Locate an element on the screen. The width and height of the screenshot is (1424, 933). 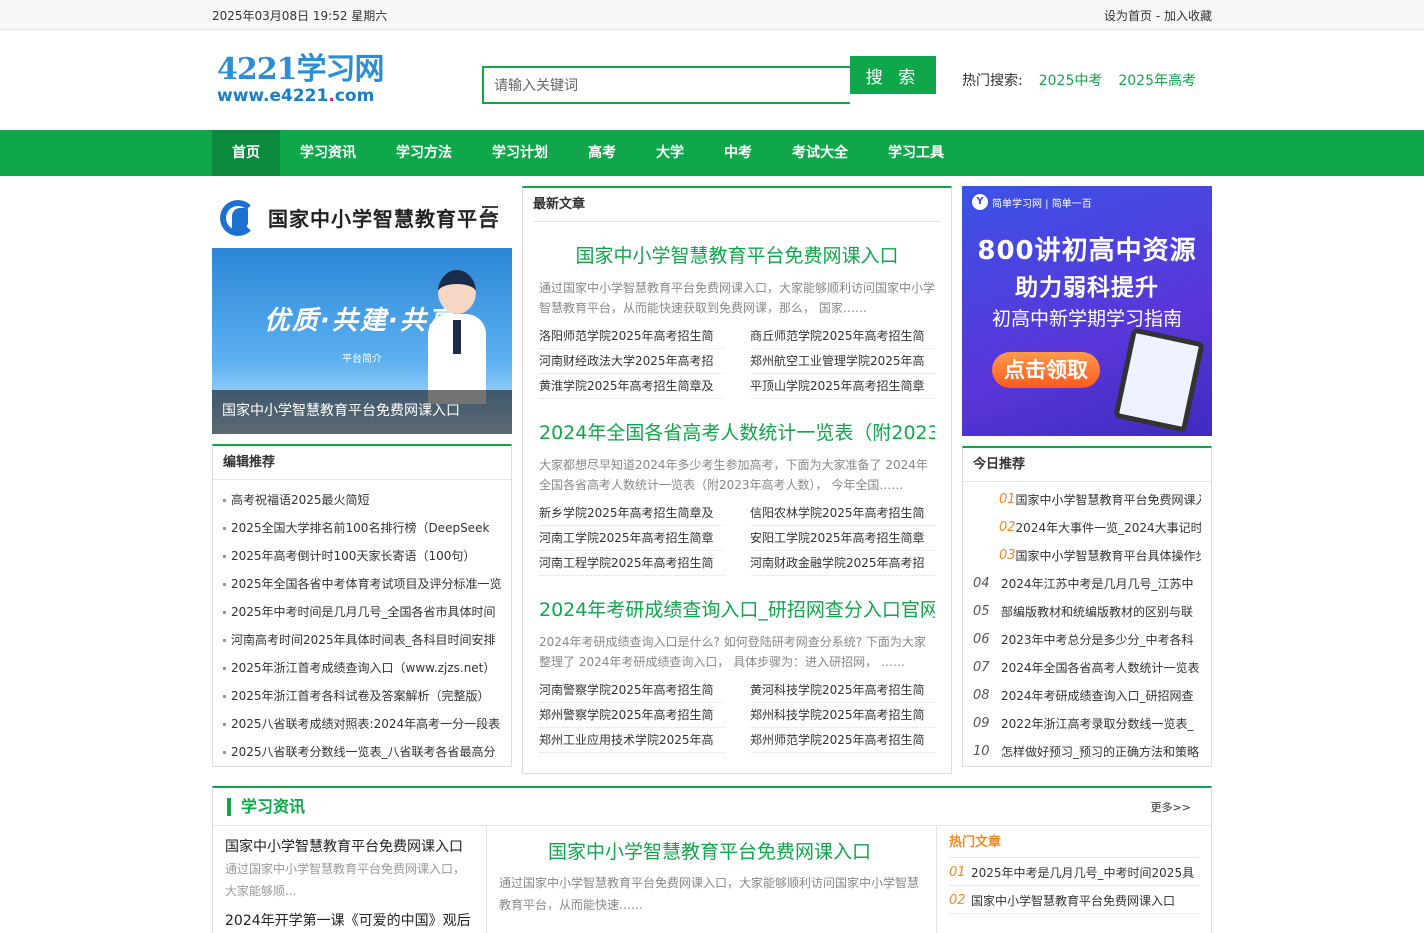
homepage-favorite-links: 设为首页 - 加入收藏 is located at coordinates (1158, 15).